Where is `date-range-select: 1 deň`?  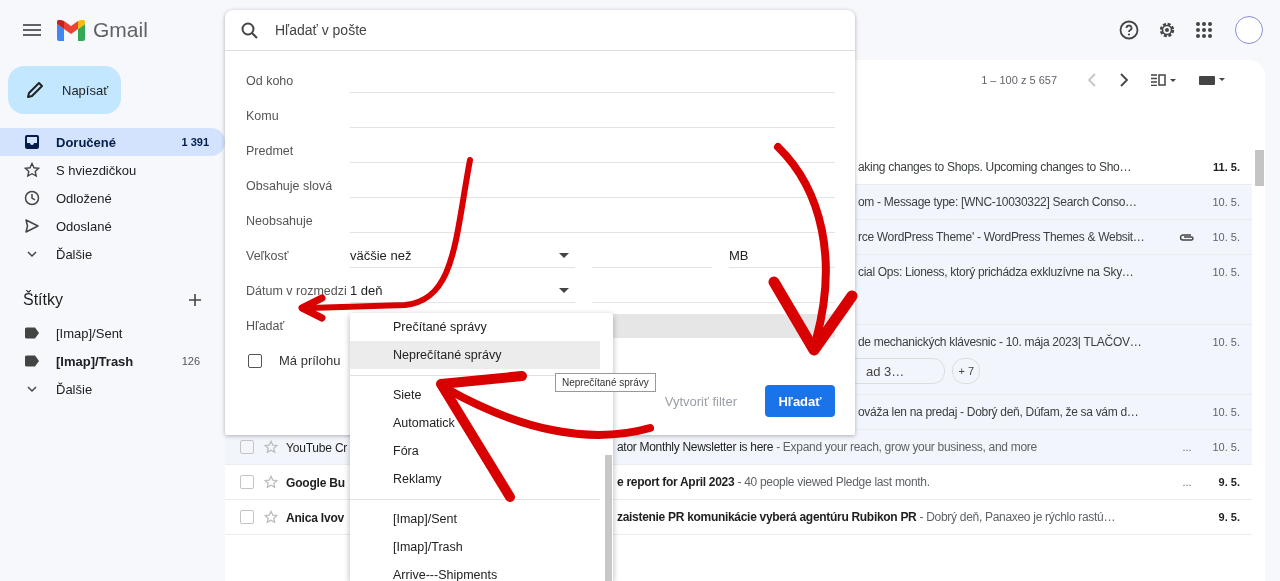 date-range-select: 1 deň is located at coordinates (462, 290).